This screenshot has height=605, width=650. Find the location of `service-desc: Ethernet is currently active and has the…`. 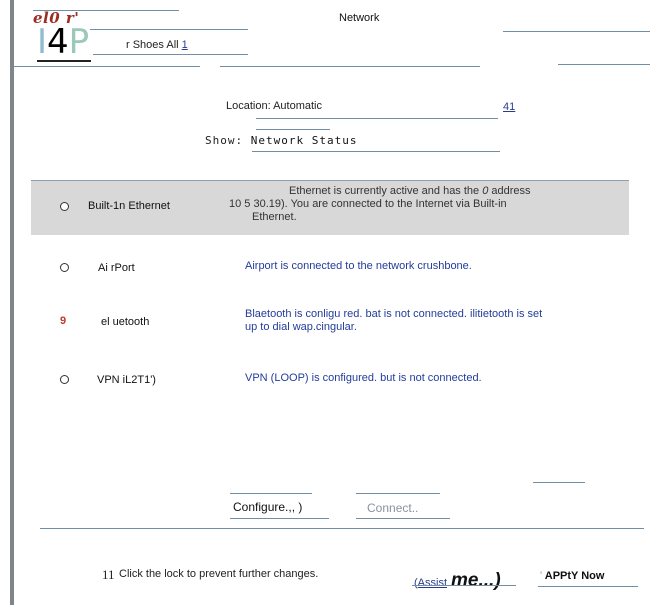

service-desc: Ethernet is currently active and has the… is located at coordinates (394, 204).